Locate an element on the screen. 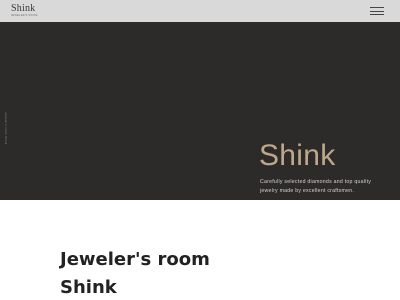 The height and width of the screenshot is (300, 400). intro-heading-line1: Jeweler's room is located at coordinates (135, 259).